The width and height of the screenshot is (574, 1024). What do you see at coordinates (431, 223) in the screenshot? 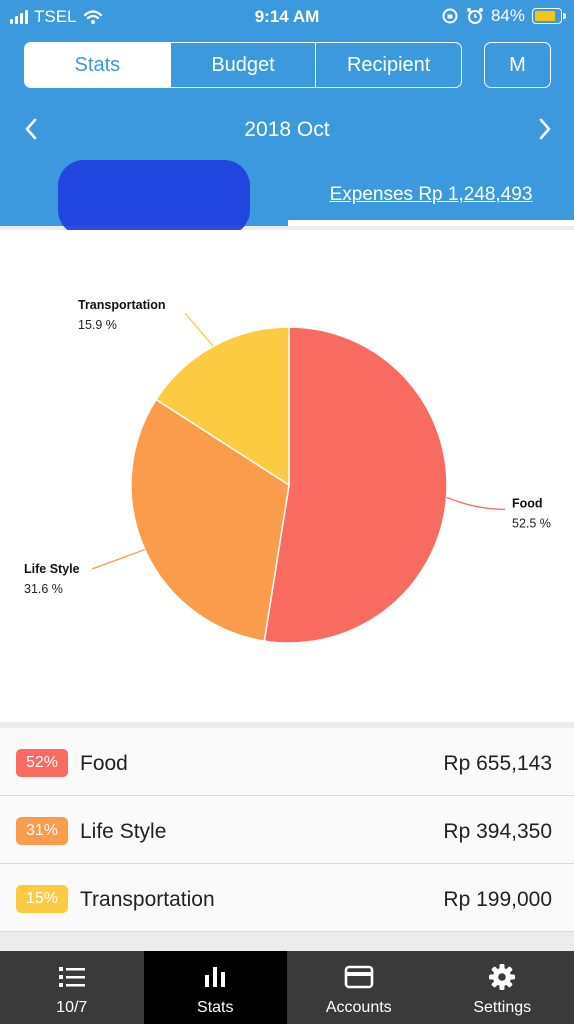
I see `tab-indicator` at bounding box center [431, 223].